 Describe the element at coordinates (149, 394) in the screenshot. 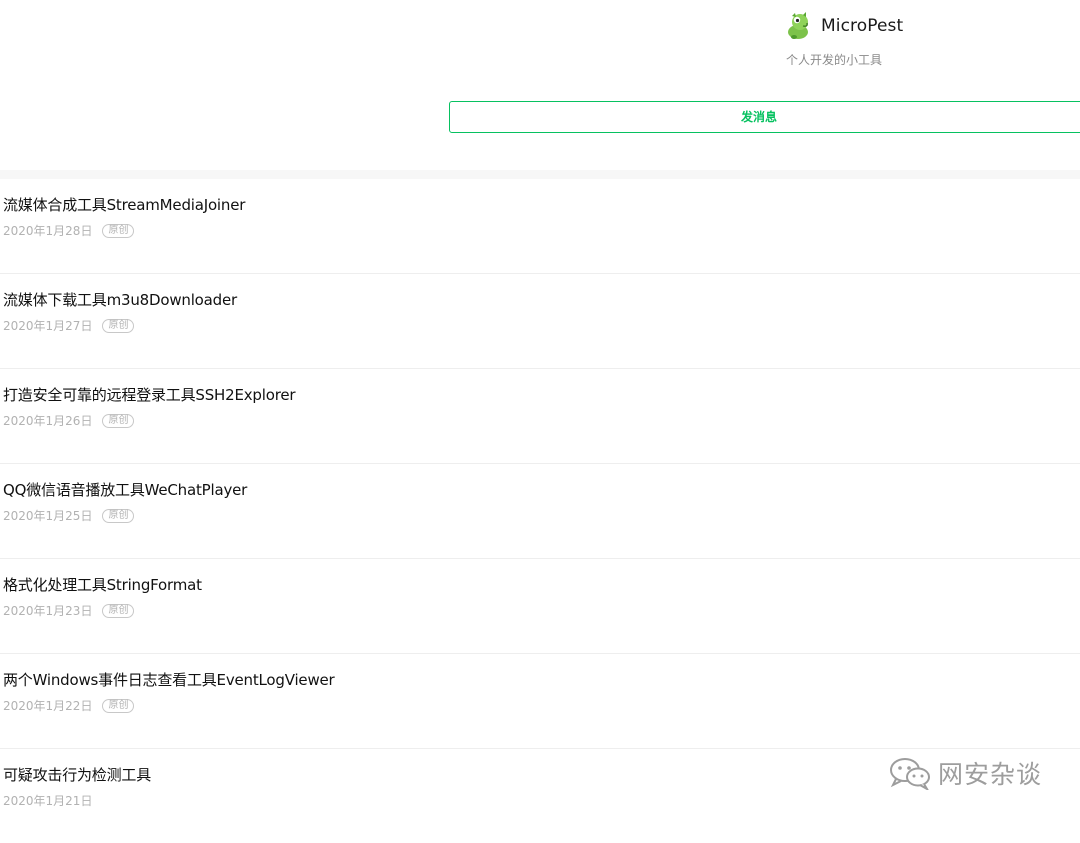

I see `article-title: 打造安全可靠的远程登录工具SSH2Explorer` at that location.